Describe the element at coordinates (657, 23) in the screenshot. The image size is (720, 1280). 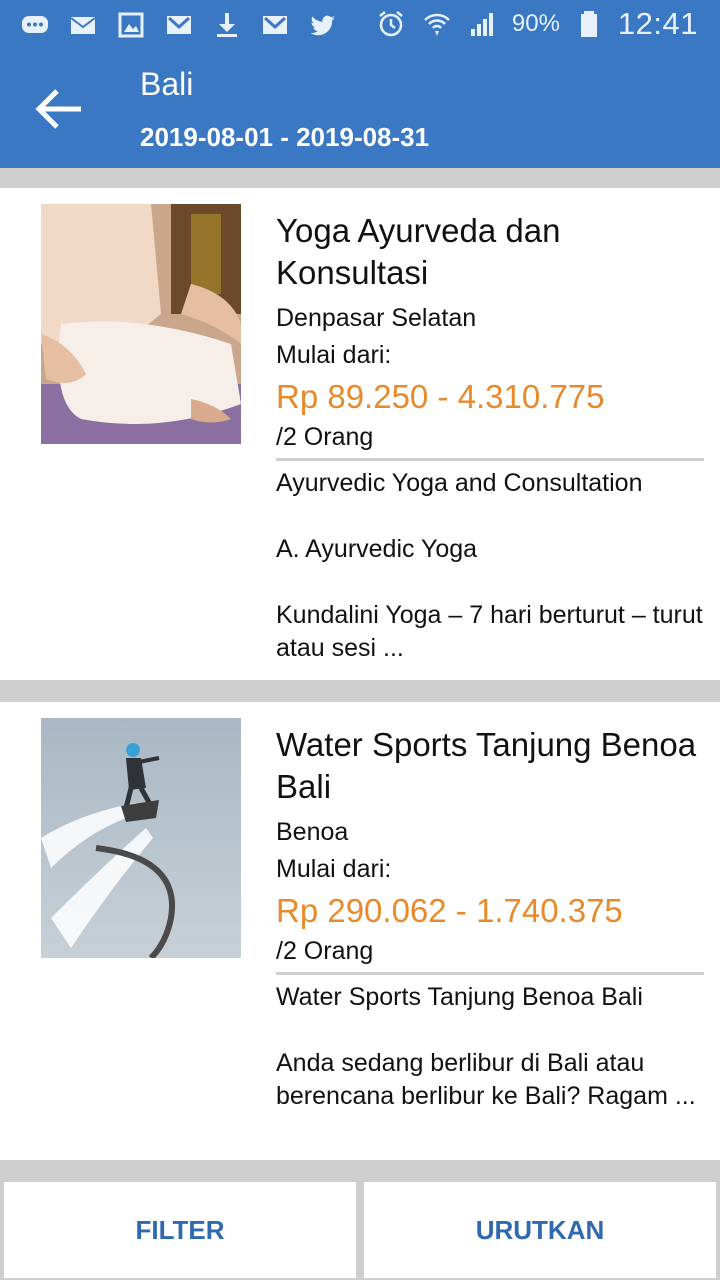
I see `clock: 12:41` at that location.